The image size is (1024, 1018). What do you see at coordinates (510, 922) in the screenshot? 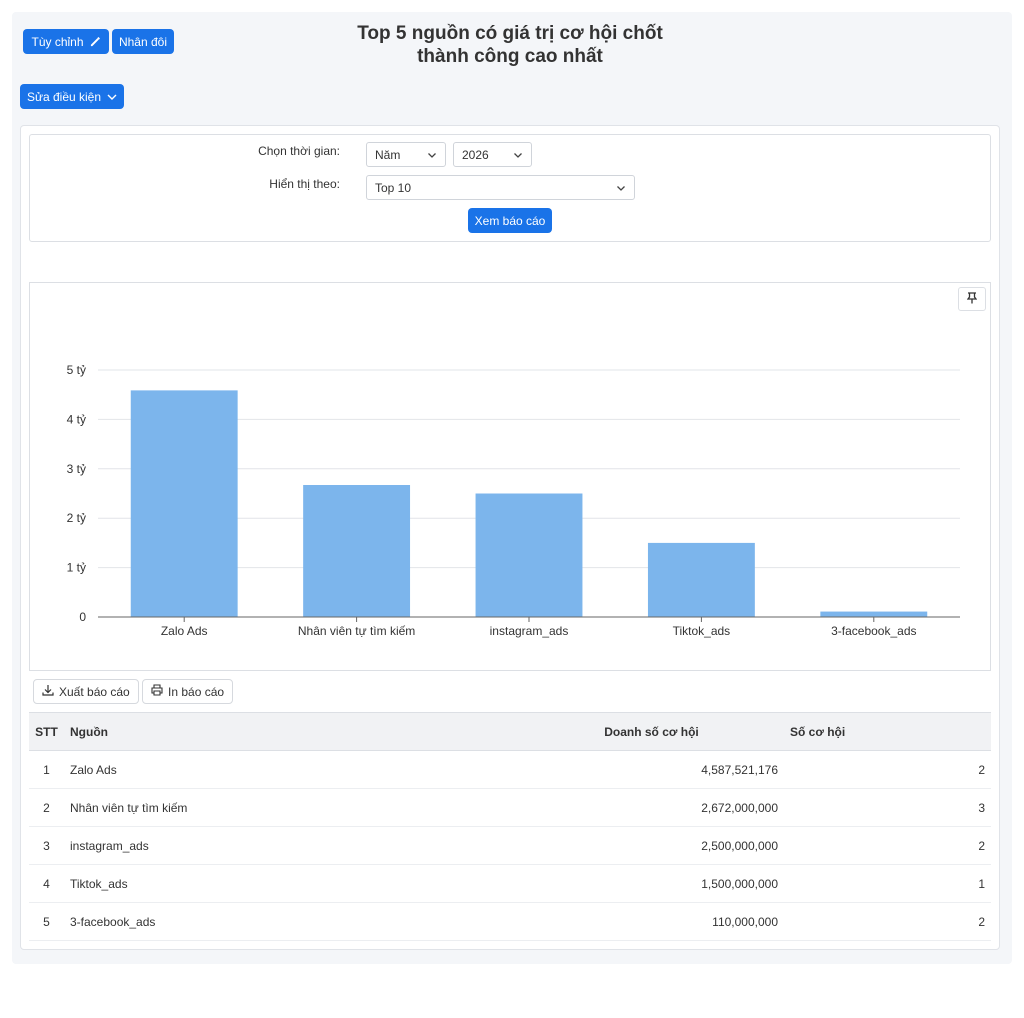
I see `table-row: 5 3-facebook_ads 110,000,000 2` at bounding box center [510, 922].